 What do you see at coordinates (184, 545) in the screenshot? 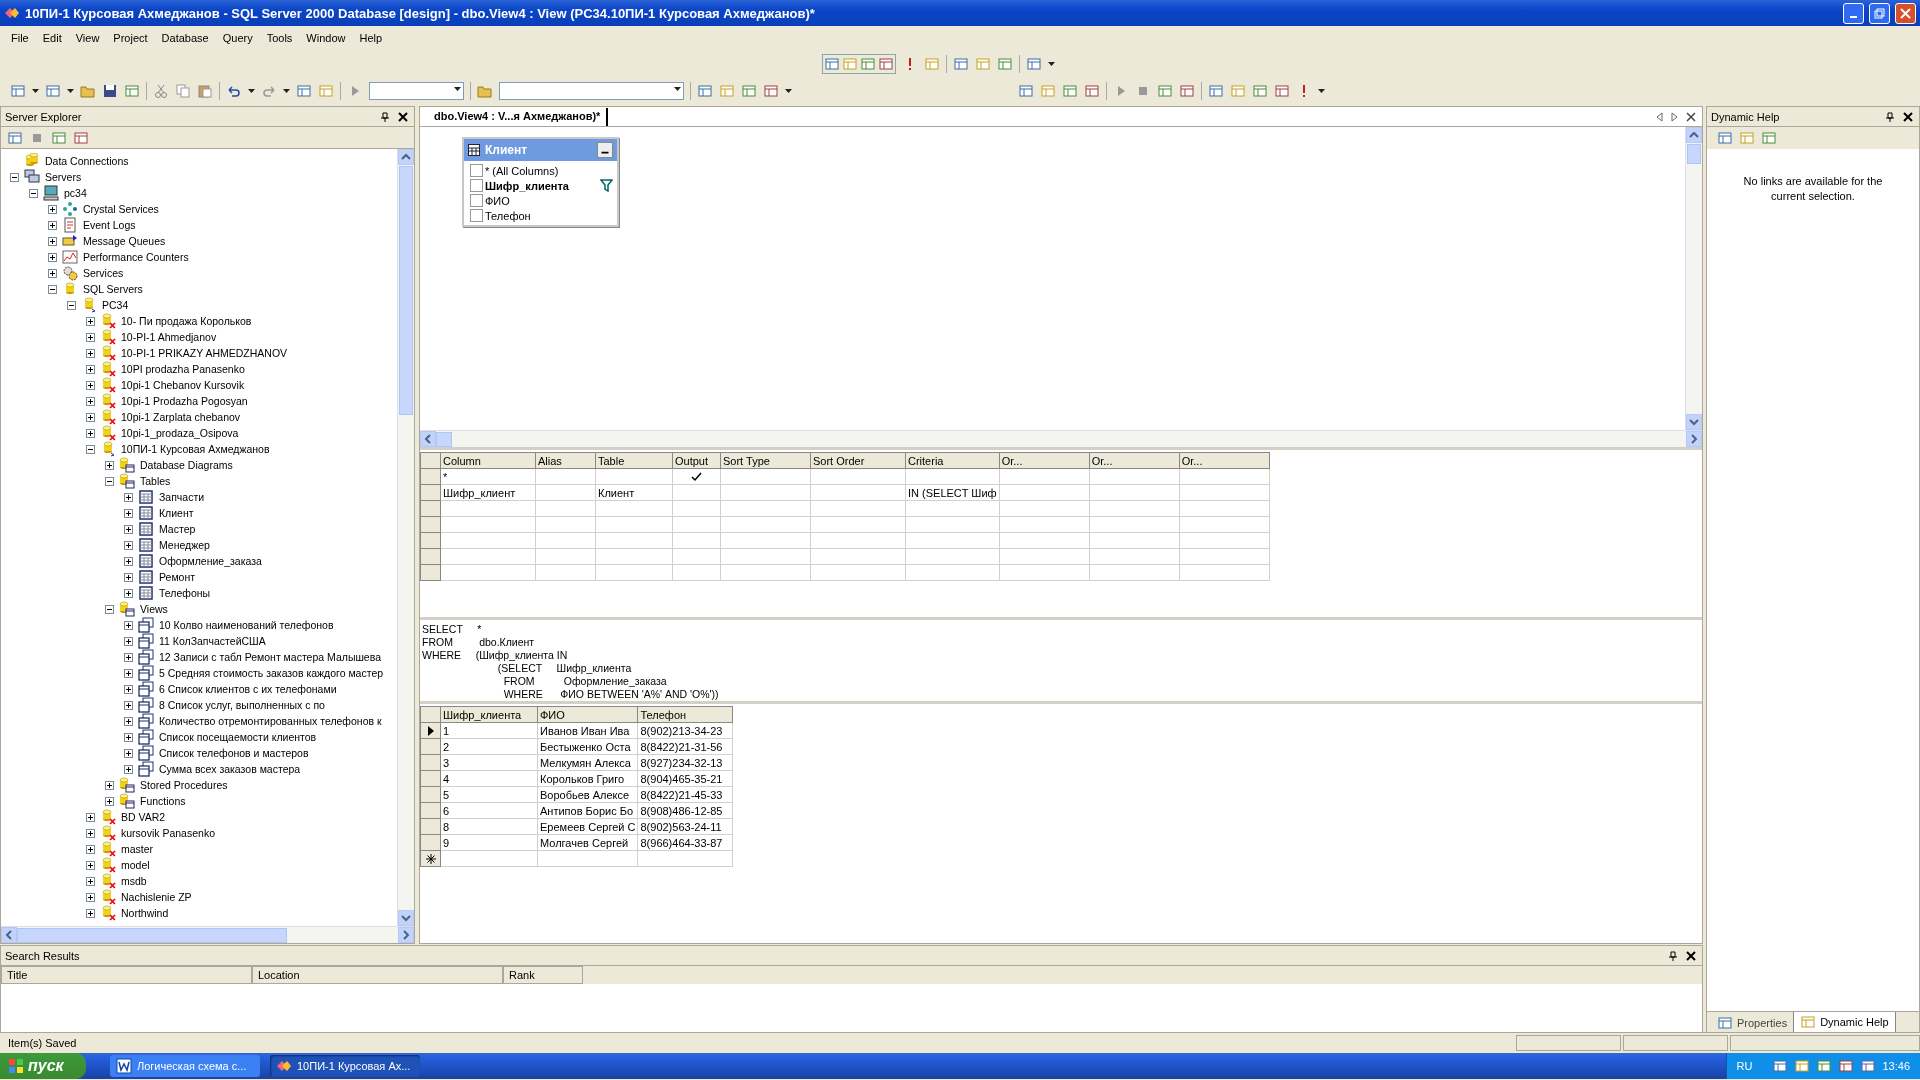
I see `tree-item: Менеджер` at bounding box center [184, 545].